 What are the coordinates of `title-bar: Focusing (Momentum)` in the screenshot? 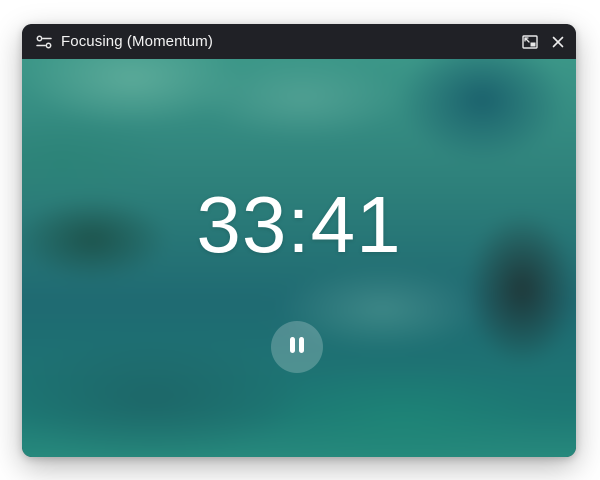 It's located at (299, 41).